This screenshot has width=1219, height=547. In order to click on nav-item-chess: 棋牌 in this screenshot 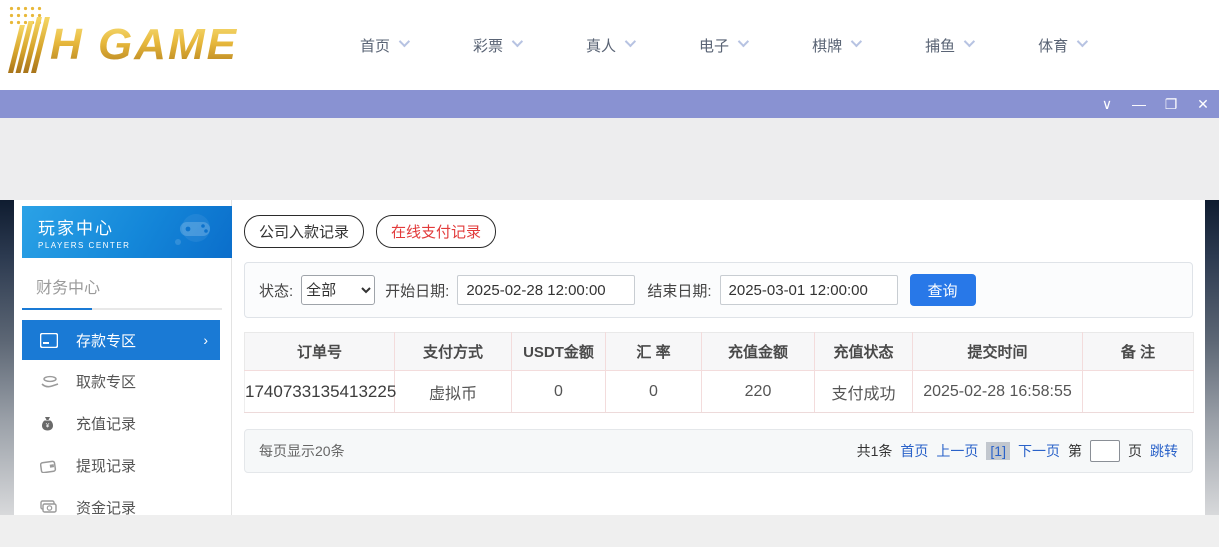, I will do `click(837, 45)`.